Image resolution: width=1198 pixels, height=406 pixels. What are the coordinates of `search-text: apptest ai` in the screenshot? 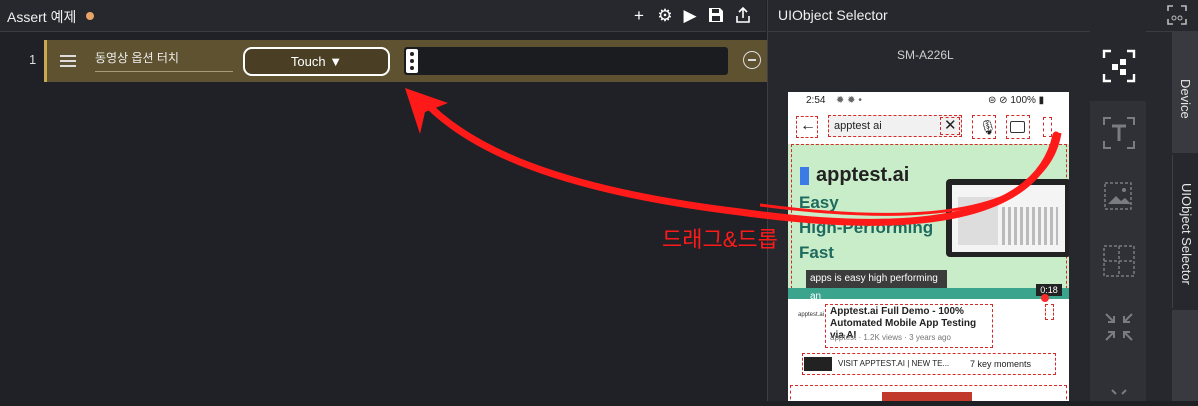 It's located at (858, 126).